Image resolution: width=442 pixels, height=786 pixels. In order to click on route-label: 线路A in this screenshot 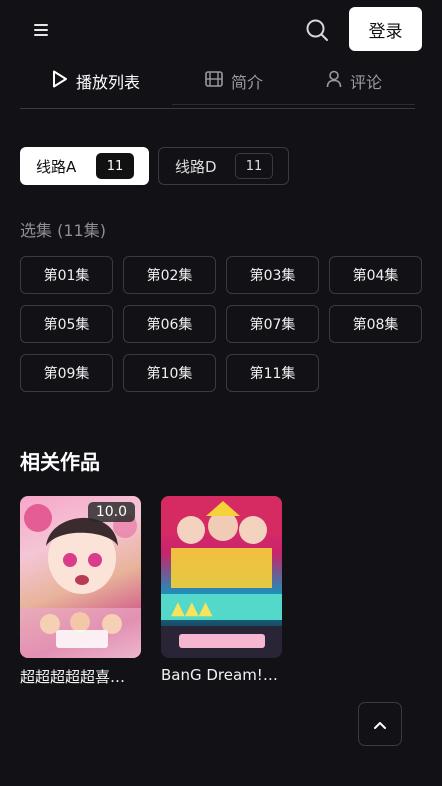, I will do `click(56, 166)`.